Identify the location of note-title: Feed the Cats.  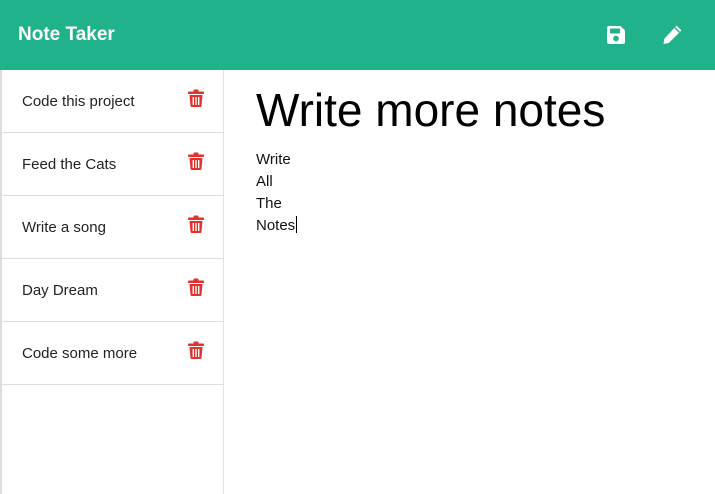
(69, 165).